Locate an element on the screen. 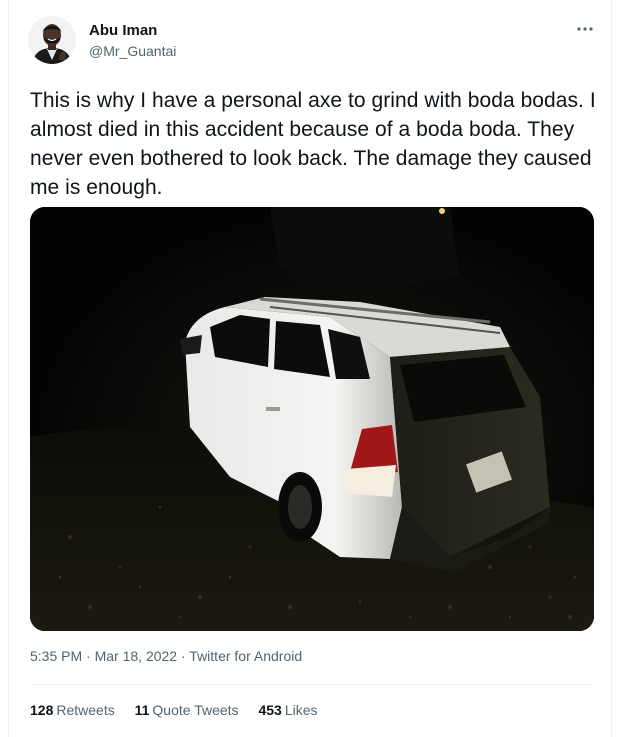 The width and height of the screenshot is (619, 737). more-options-button is located at coordinates (585, 29).